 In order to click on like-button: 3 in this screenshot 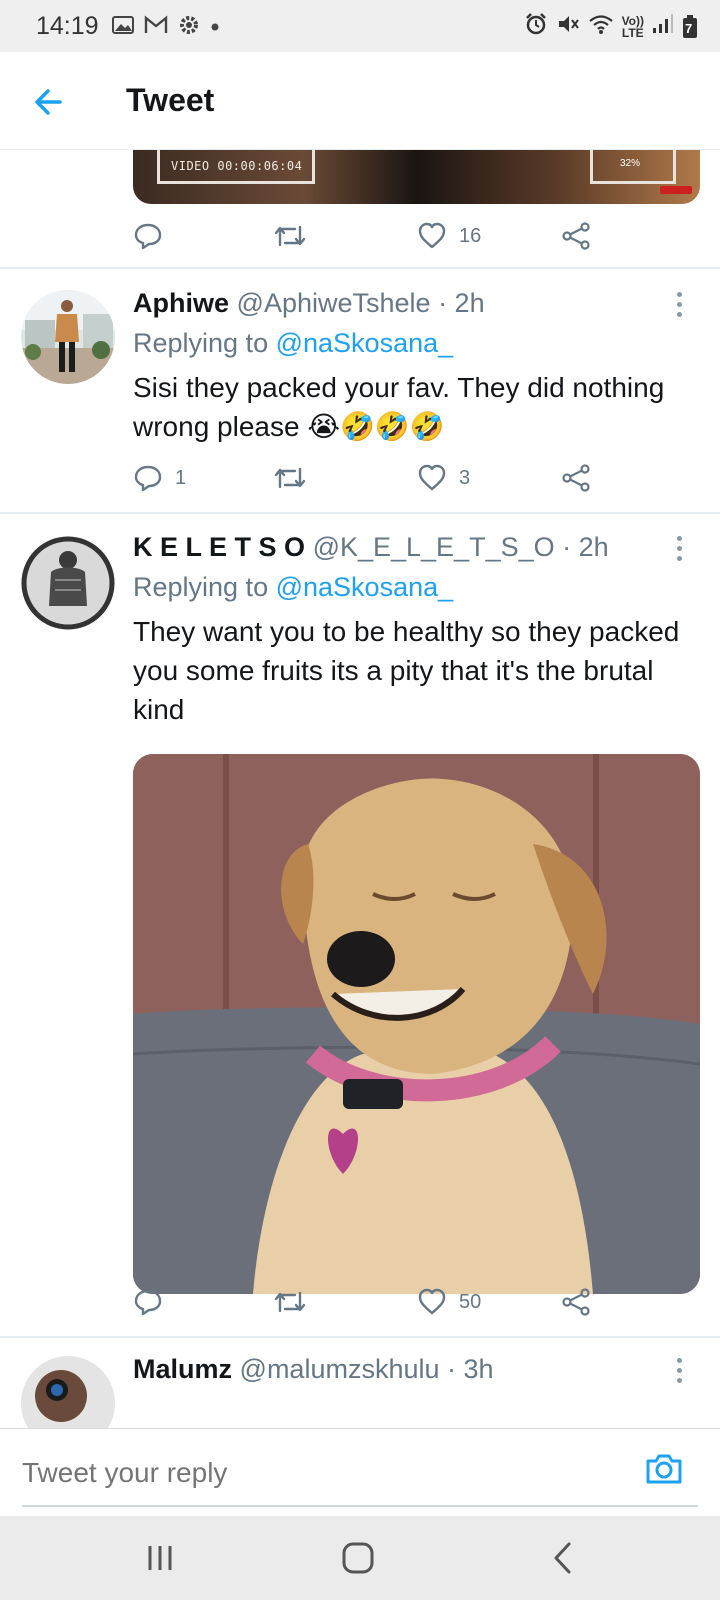, I will do `click(443, 478)`.